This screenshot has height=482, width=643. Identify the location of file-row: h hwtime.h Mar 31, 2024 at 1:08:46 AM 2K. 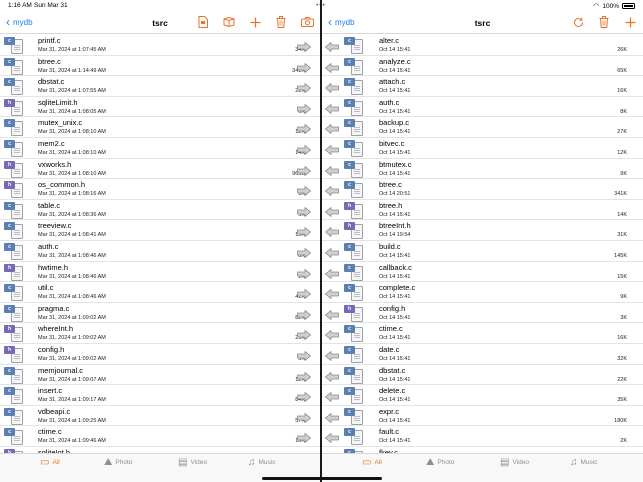
(160, 272).